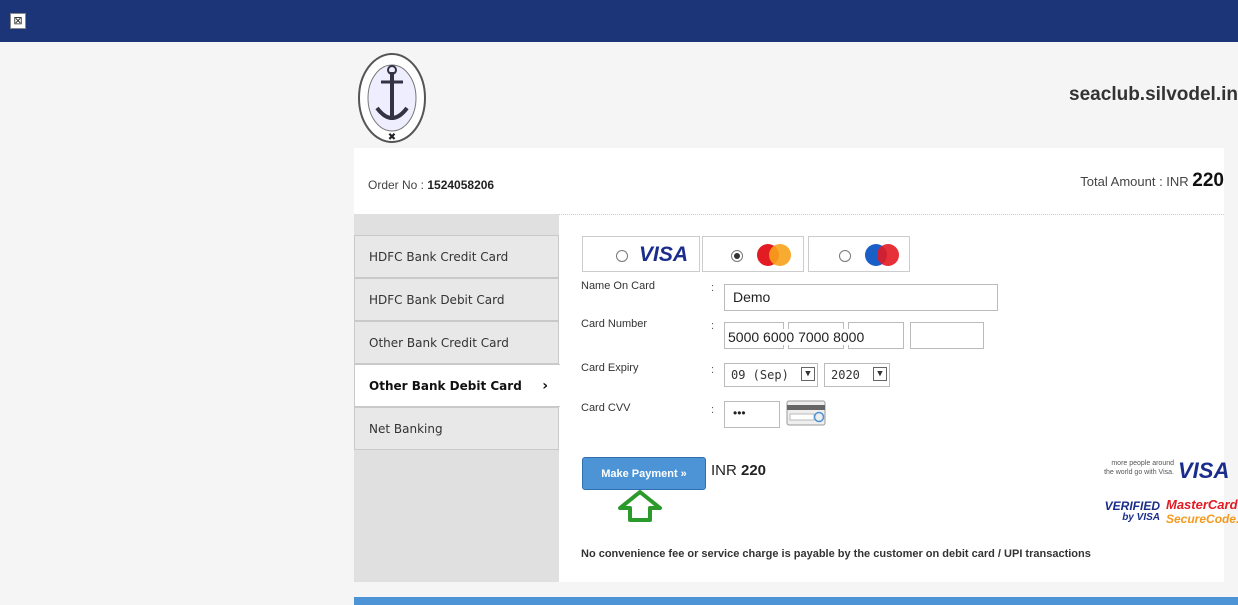  Describe the element at coordinates (859, 254) in the screenshot. I see `card-option-maestro` at that location.